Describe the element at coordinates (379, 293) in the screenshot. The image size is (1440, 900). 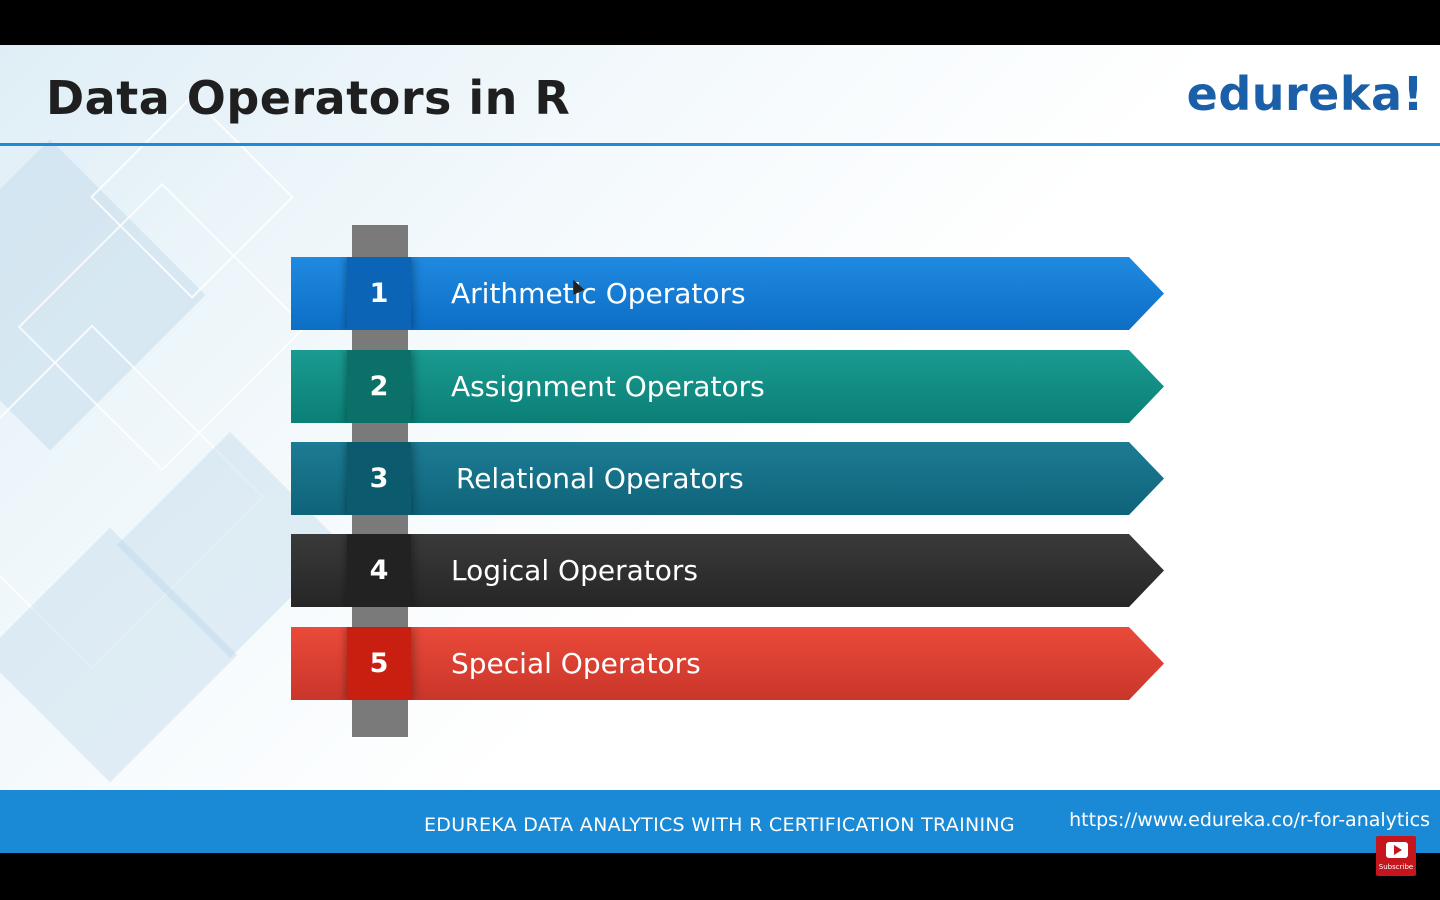
I see `item-number: 1` at that location.